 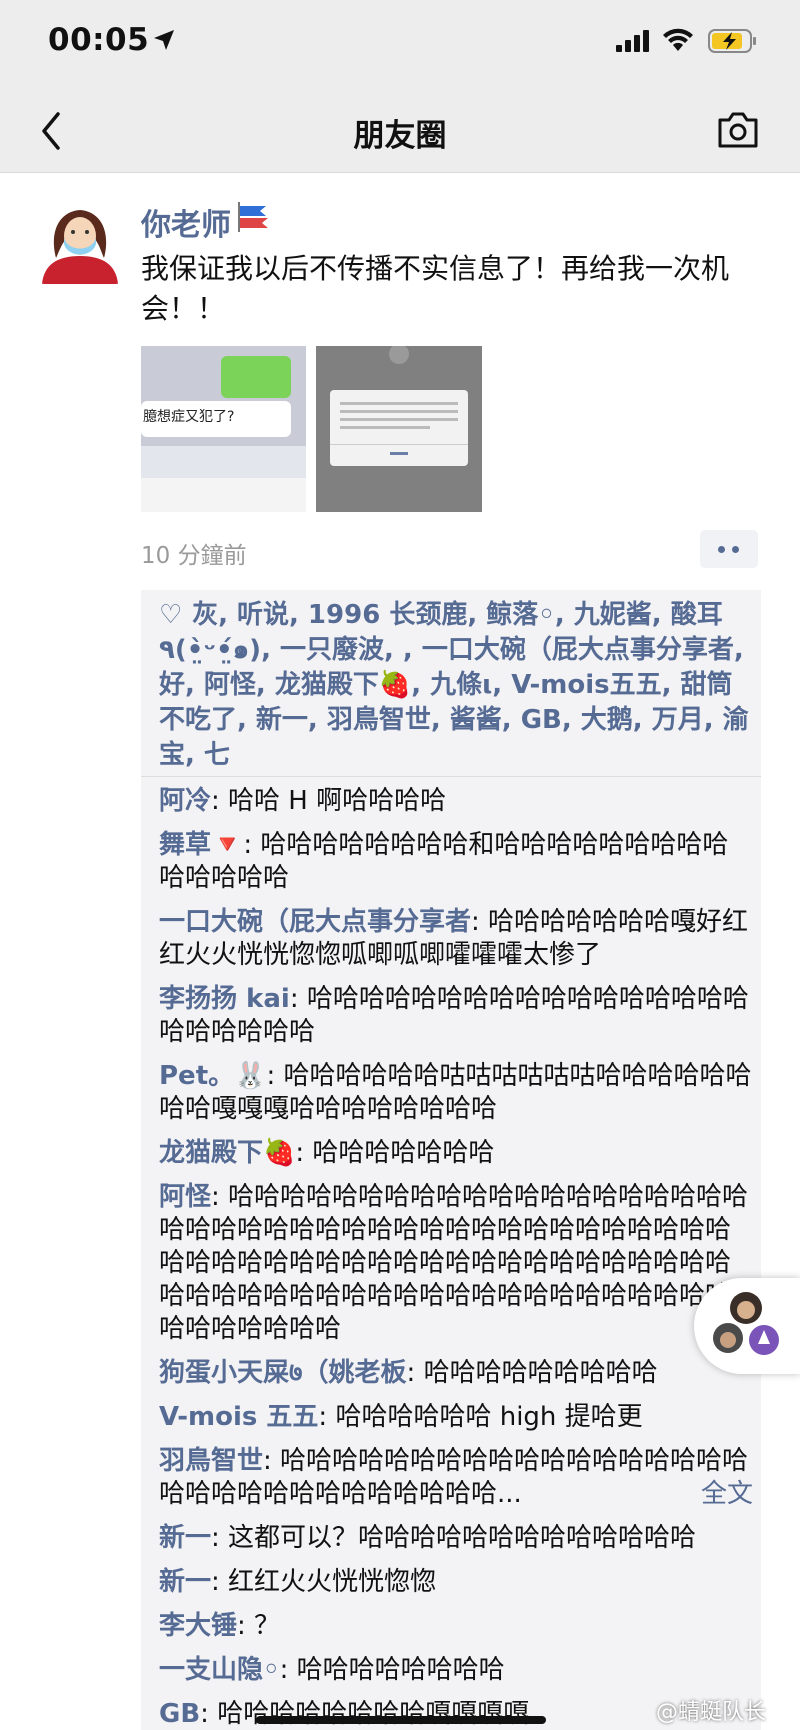 I want to click on comment-text: 哈哈哈哈哈哈哈哈哈, so click(x=540, y=1373).